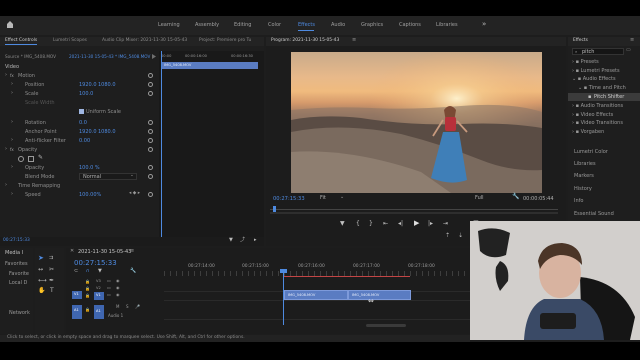  What do you see at coordinates (51, 258) in the screenshot?
I see `track-select-tool-icon: ⇉` at bounding box center [51, 258].